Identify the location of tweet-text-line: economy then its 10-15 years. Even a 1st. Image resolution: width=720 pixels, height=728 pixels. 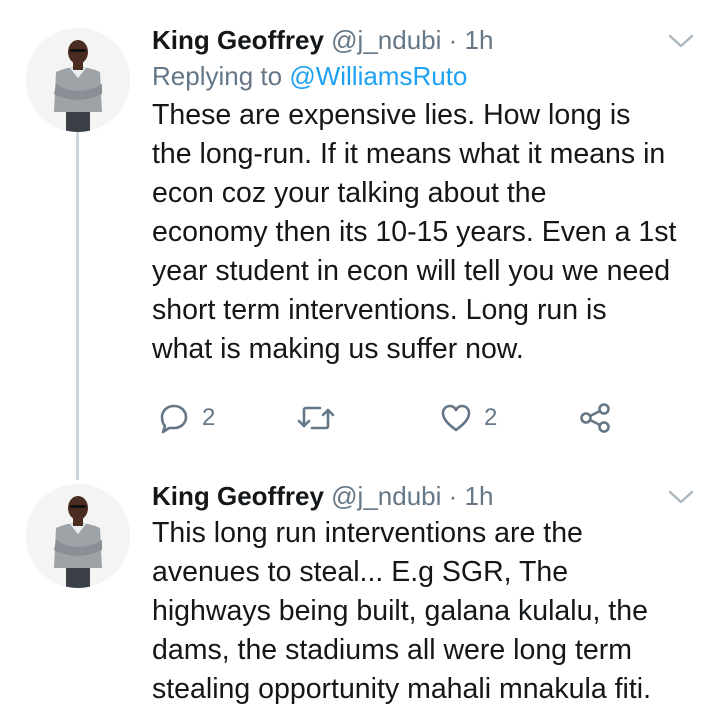
(414, 232).